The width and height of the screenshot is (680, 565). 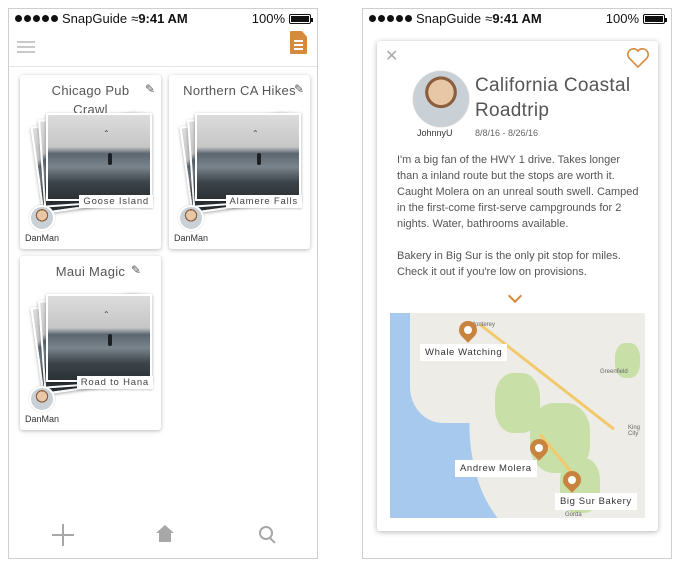 I want to click on guide-title: Northern CA Hikes, so click(x=239, y=90).